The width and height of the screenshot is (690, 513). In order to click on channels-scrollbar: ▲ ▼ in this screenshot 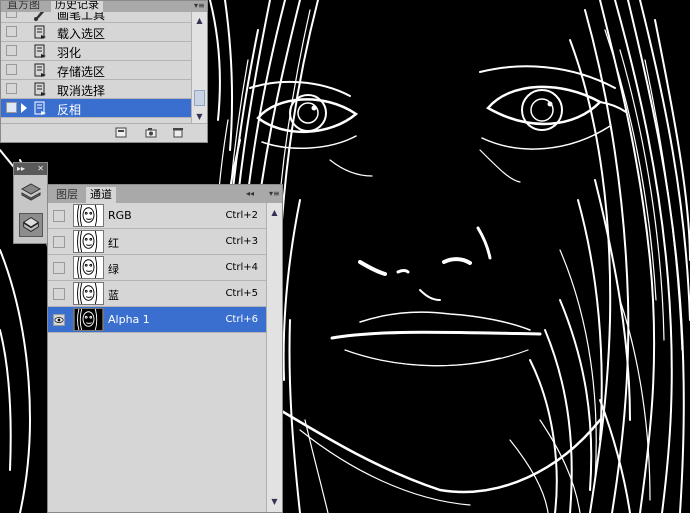, I will do `click(274, 357)`.